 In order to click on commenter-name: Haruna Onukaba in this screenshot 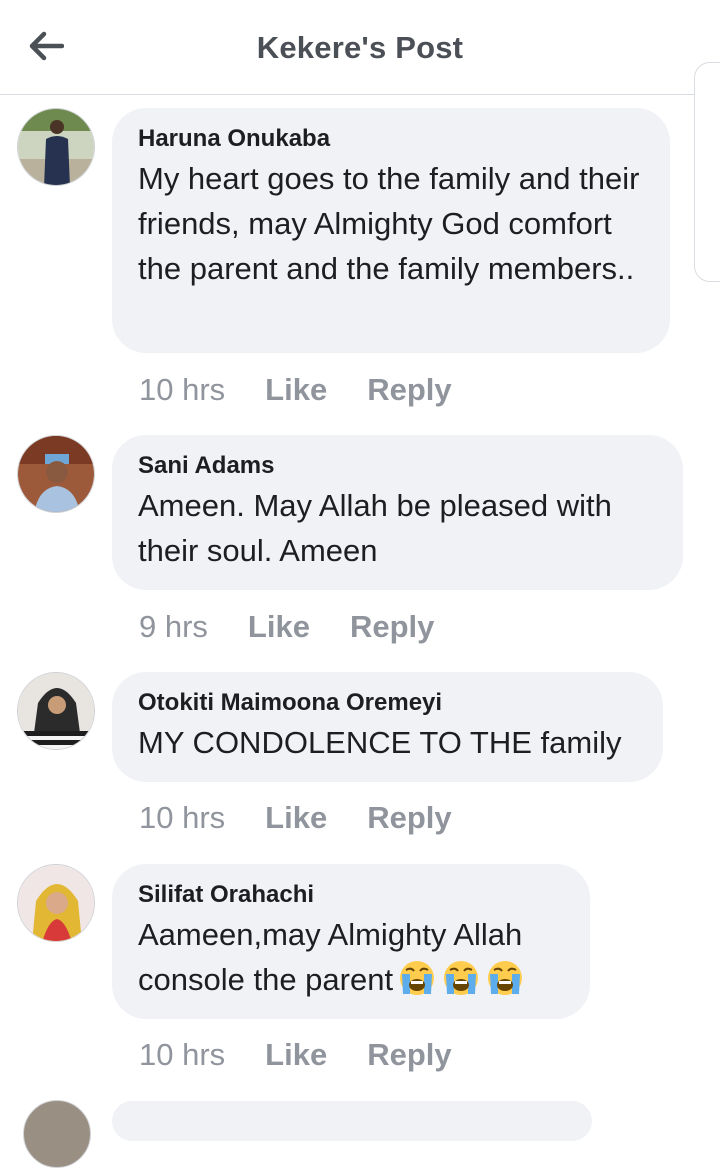, I will do `click(391, 139)`.